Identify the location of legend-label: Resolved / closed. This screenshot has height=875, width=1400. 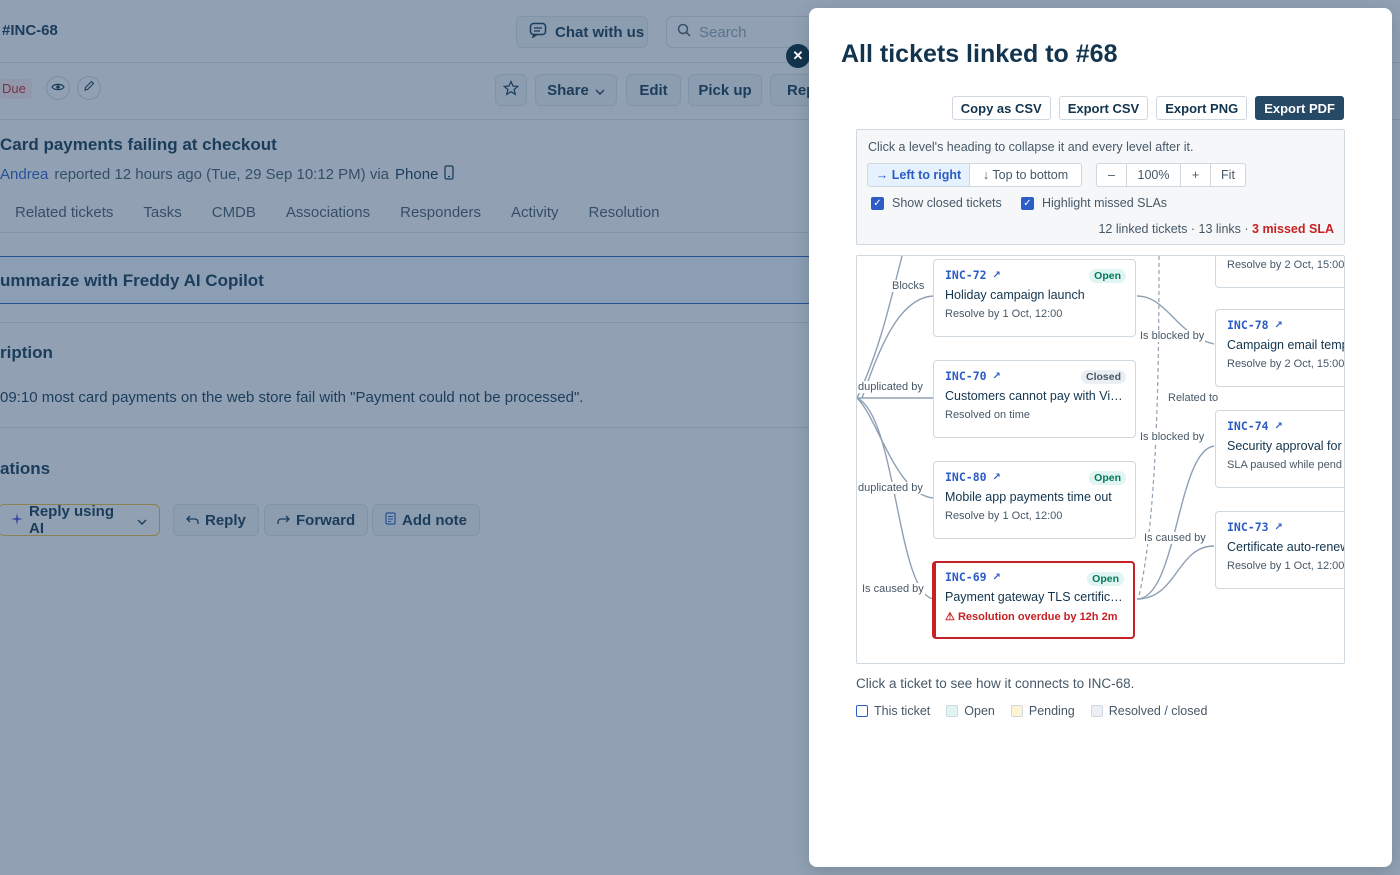
(1158, 711).